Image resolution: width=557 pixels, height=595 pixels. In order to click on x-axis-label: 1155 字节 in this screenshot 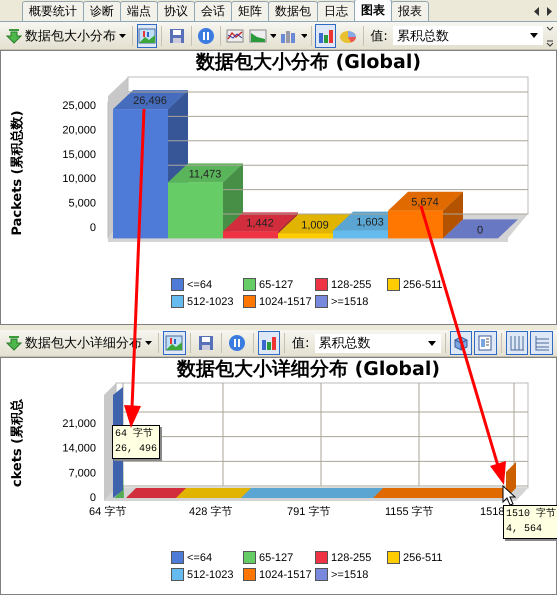, I will do `click(409, 512)`.